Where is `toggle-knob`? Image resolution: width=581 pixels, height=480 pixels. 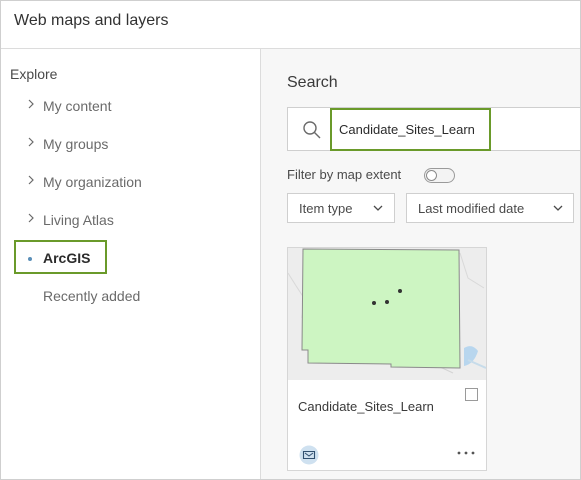 toggle-knob is located at coordinates (431, 175).